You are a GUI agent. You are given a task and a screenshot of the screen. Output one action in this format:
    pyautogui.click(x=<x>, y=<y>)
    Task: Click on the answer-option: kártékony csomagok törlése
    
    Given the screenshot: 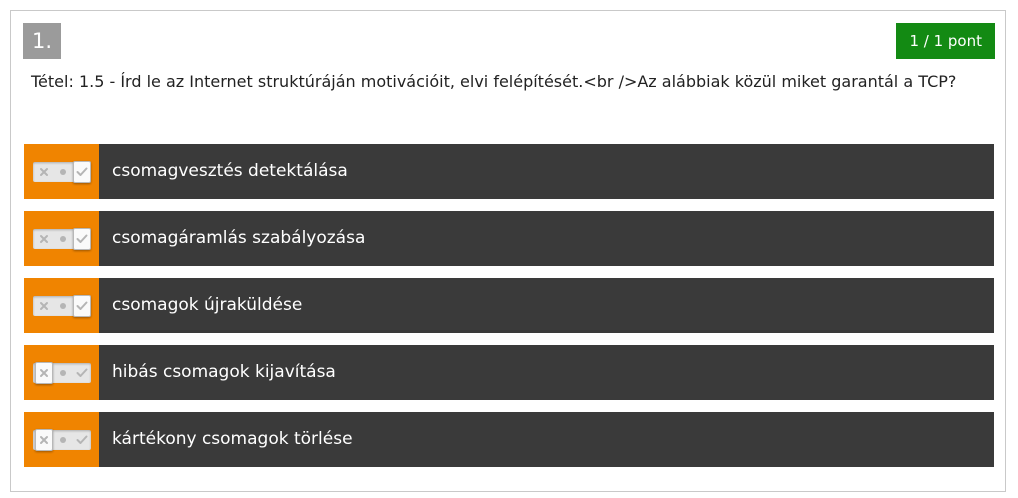 What is the action you would take?
    pyautogui.click(x=509, y=439)
    